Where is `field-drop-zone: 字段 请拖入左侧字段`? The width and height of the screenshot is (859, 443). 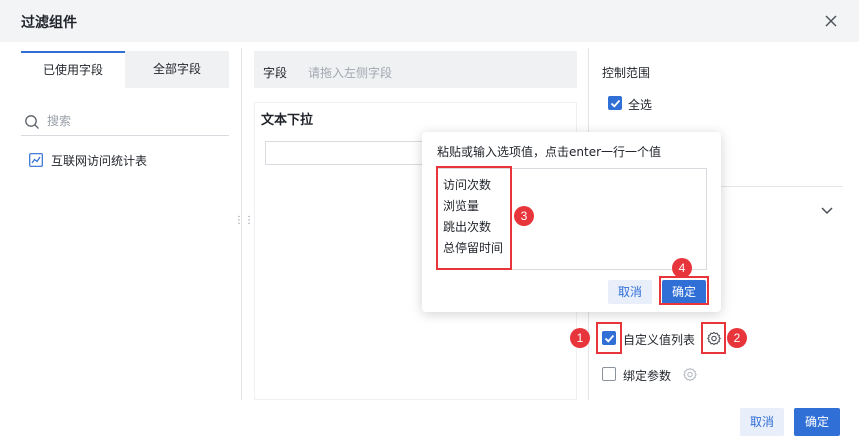 field-drop-zone: 字段 请拖入左侧字段 is located at coordinates (415, 69).